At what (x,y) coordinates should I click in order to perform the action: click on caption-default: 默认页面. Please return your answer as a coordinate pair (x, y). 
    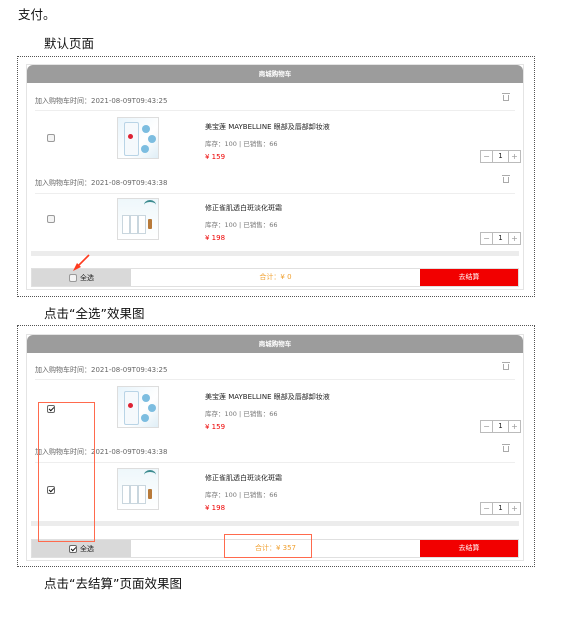
    Looking at the image, I should click on (69, 43).